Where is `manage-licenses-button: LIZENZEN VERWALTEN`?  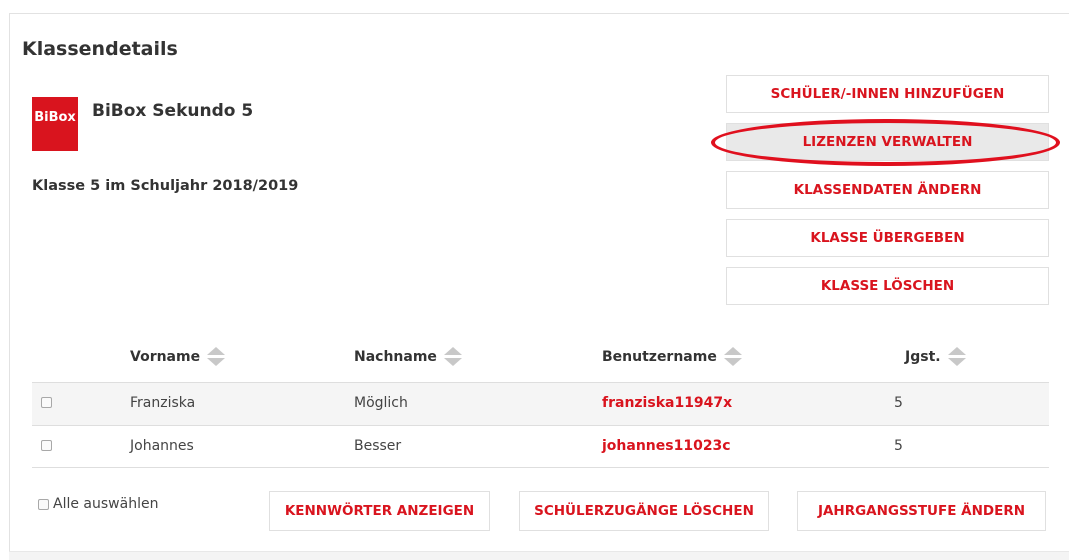
manage-licenses-button: LIZENZEN VERWALTEN is located at coordinates (887, 142).